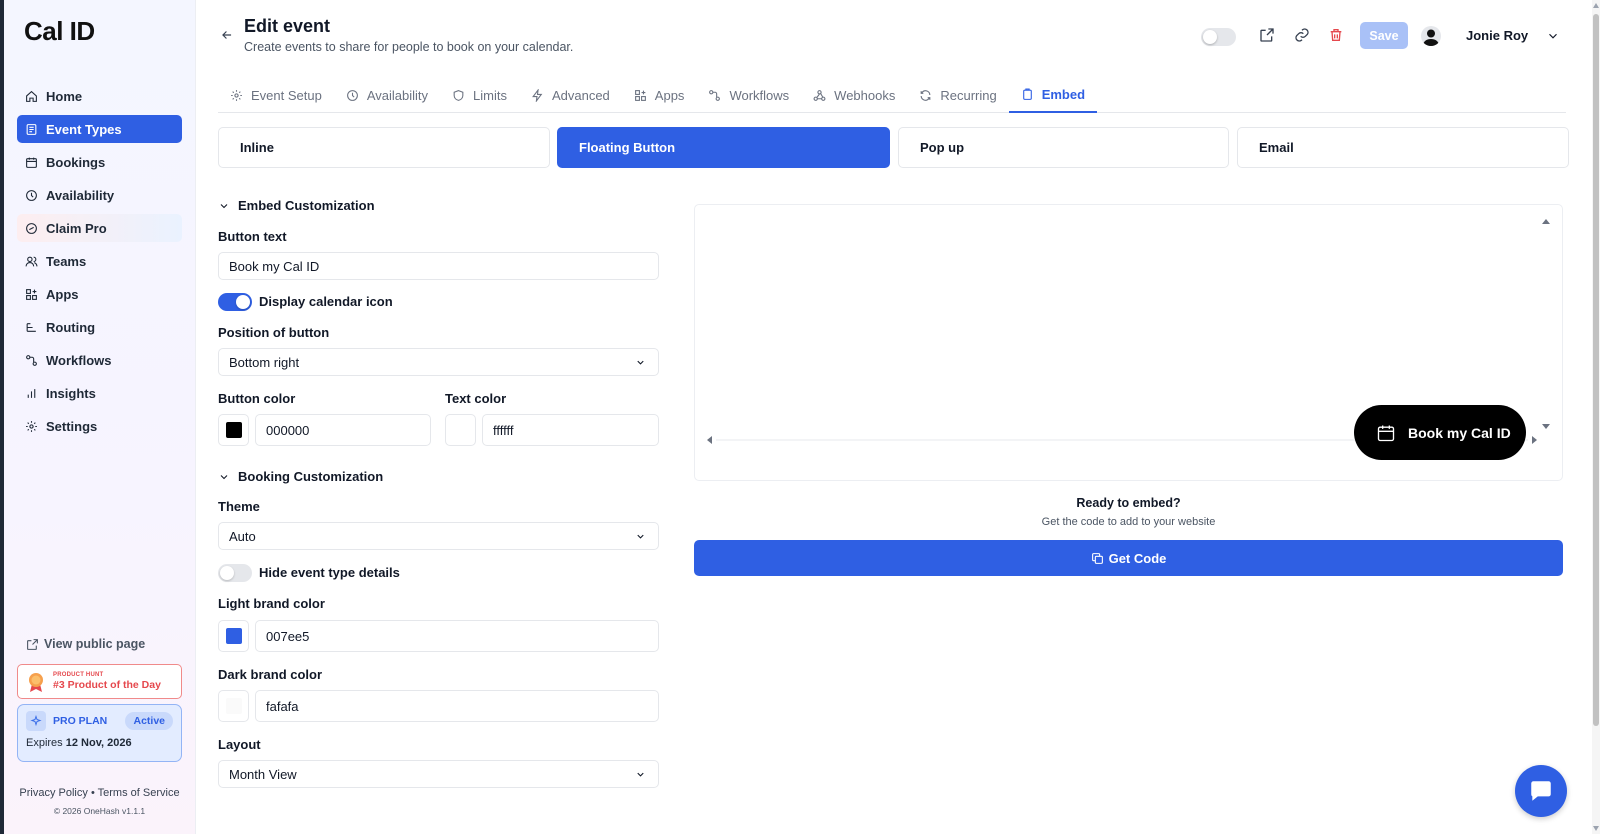 The image size is (1600, 834). What do you see at coordinates (99, 96) in the screenshot?
I see `sidebar-item-home: Home` at bounding box center [99, 96].